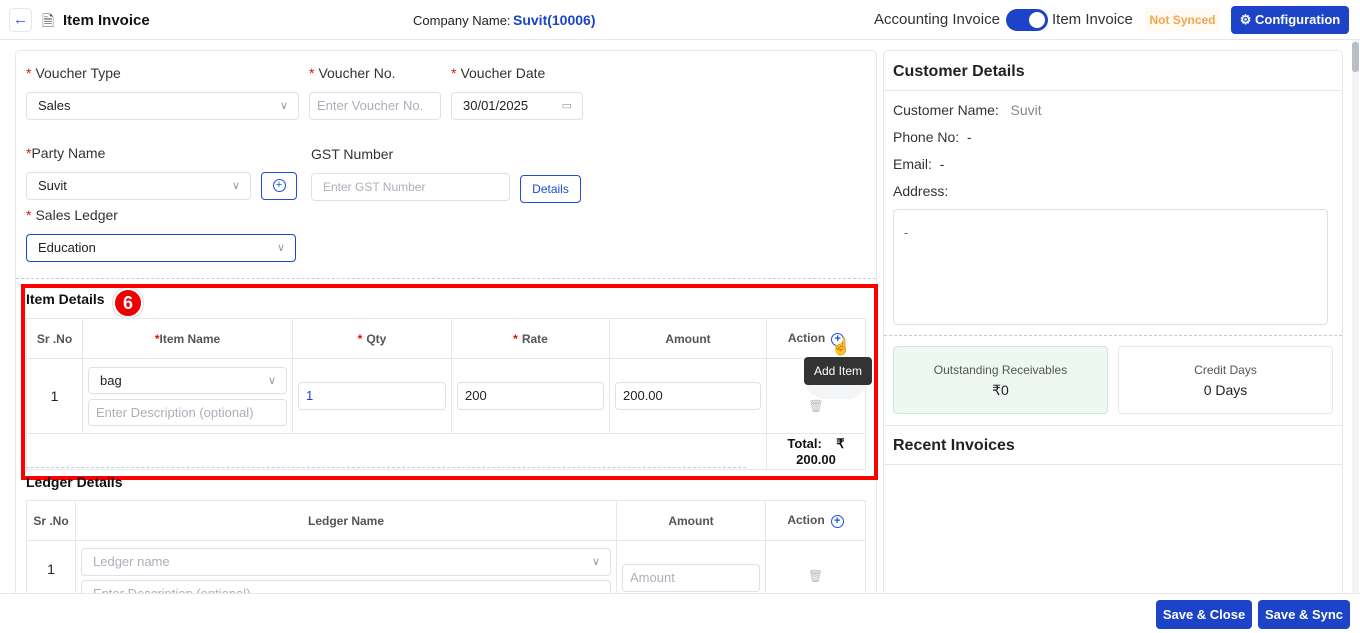 The image size is (1360, 633). What do you see at coordinates (106, 20) in the screenshot?
I see `page-title: Item Invoice` at bounding box center [106, 20].